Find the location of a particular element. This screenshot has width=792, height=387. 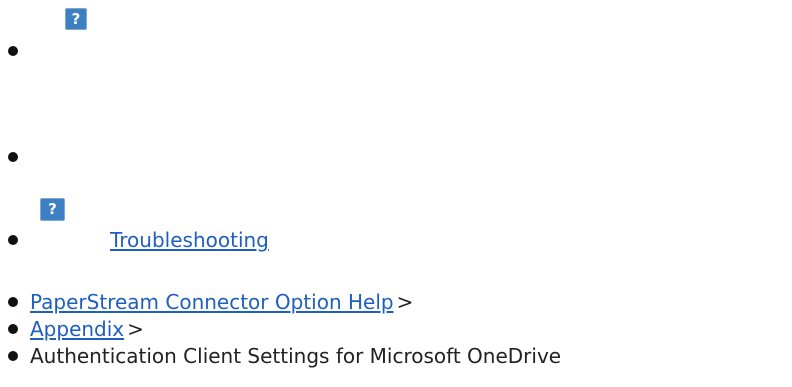

help-icon-glyph: ? is located at coordinates (76, 18).